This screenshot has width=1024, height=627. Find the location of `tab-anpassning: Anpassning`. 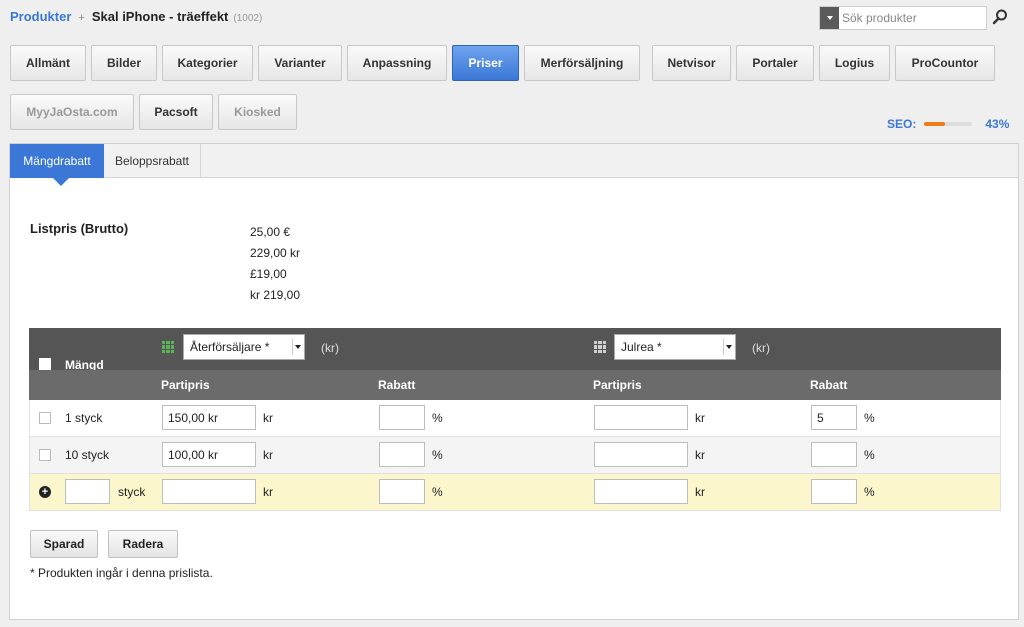

tab-anpassning: Anpassning is located at coordinates (397, 63).